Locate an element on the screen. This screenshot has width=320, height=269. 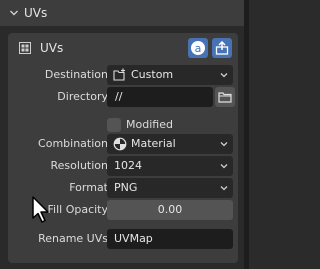
folder-browse-button is located at coordinates (225, 97).